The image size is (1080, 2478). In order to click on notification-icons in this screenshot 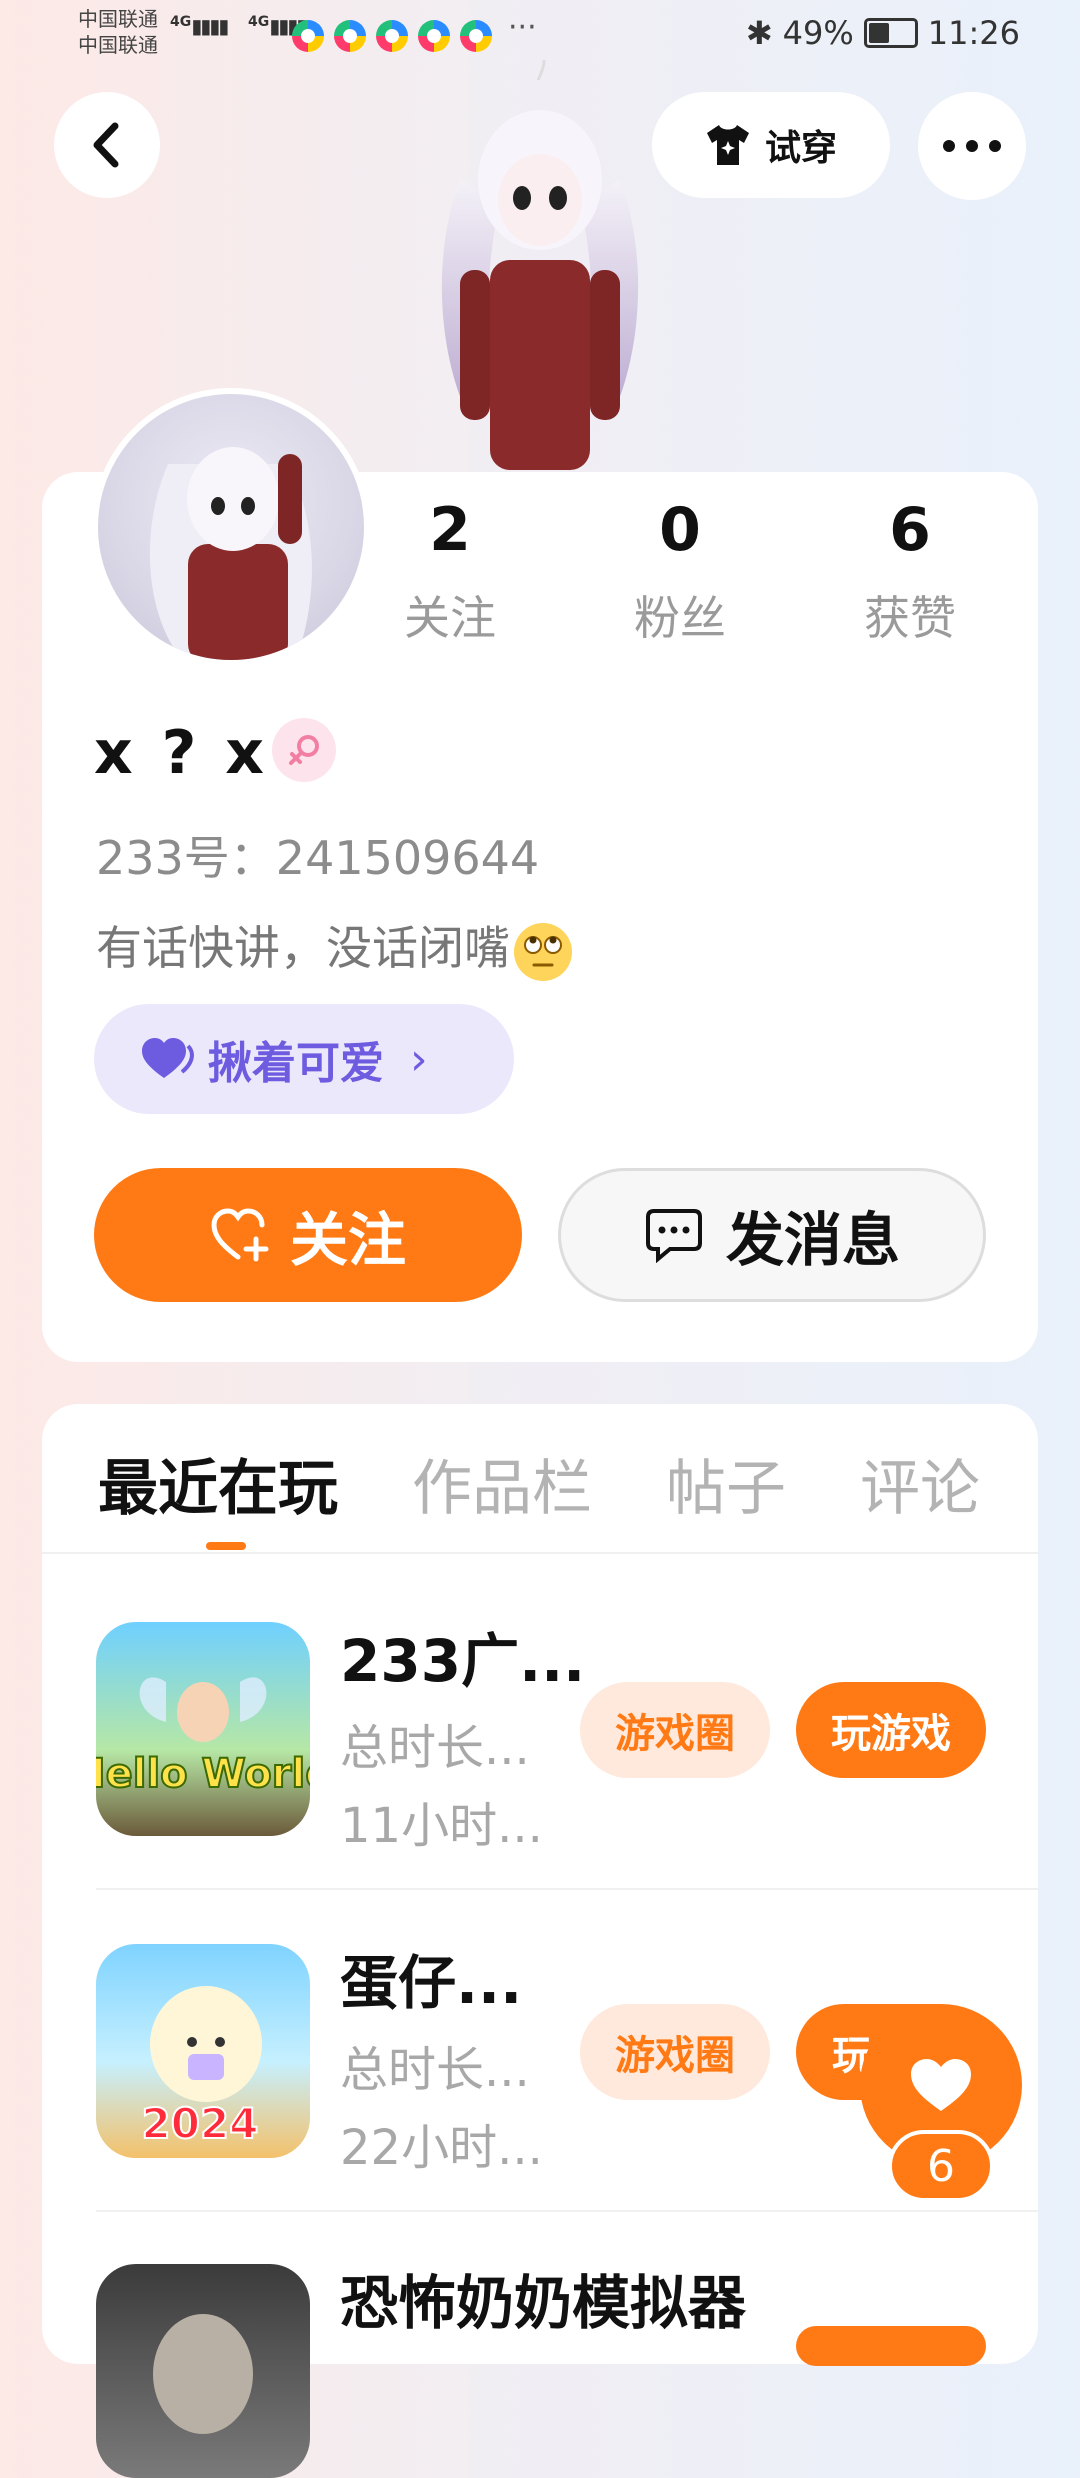, I will do `click(392, 36)`.